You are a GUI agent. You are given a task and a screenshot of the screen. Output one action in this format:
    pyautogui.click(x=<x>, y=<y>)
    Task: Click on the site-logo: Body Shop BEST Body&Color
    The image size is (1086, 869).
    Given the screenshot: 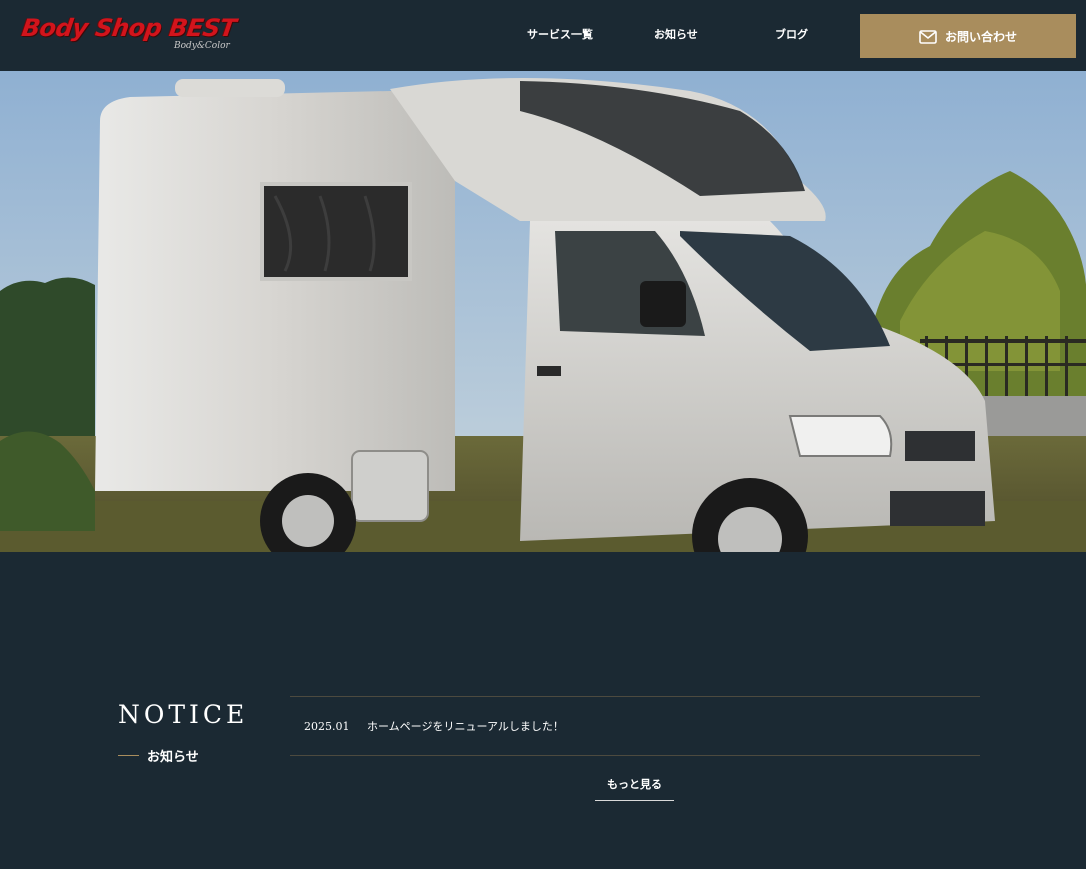 What is the action you would take?
    pyautogui.click(x=144, y=36)
    